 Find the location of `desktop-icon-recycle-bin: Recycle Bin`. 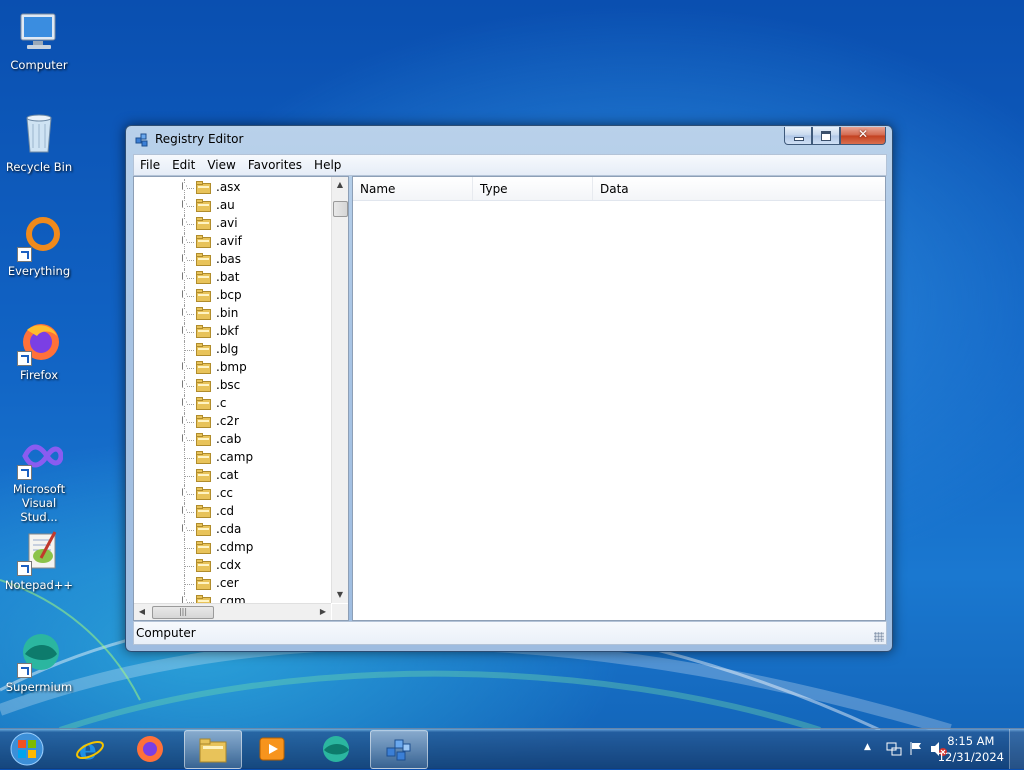

desktop-icon-recycle-bin: Recycle Bin is located at coordinates (39, 142).